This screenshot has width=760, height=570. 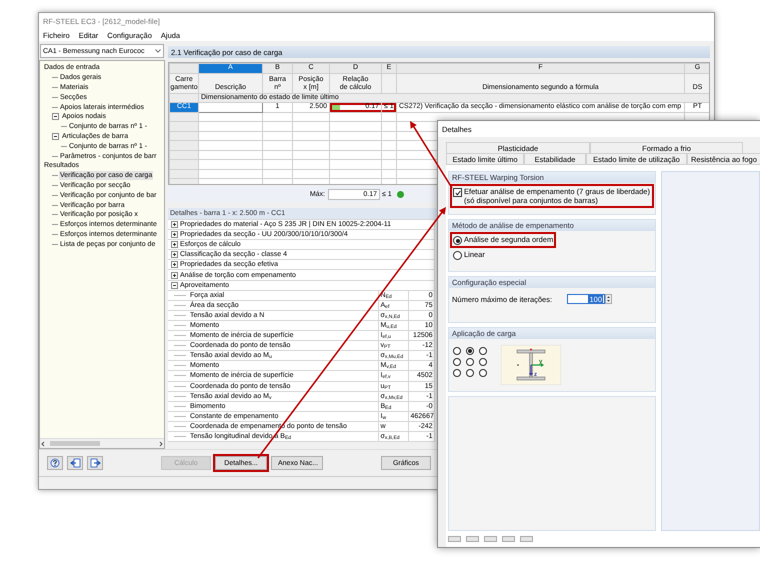 What do you see at coordinates (400, 194) in the screenshot?
I see `status-ok-icon` at bounding box center [400, 194].